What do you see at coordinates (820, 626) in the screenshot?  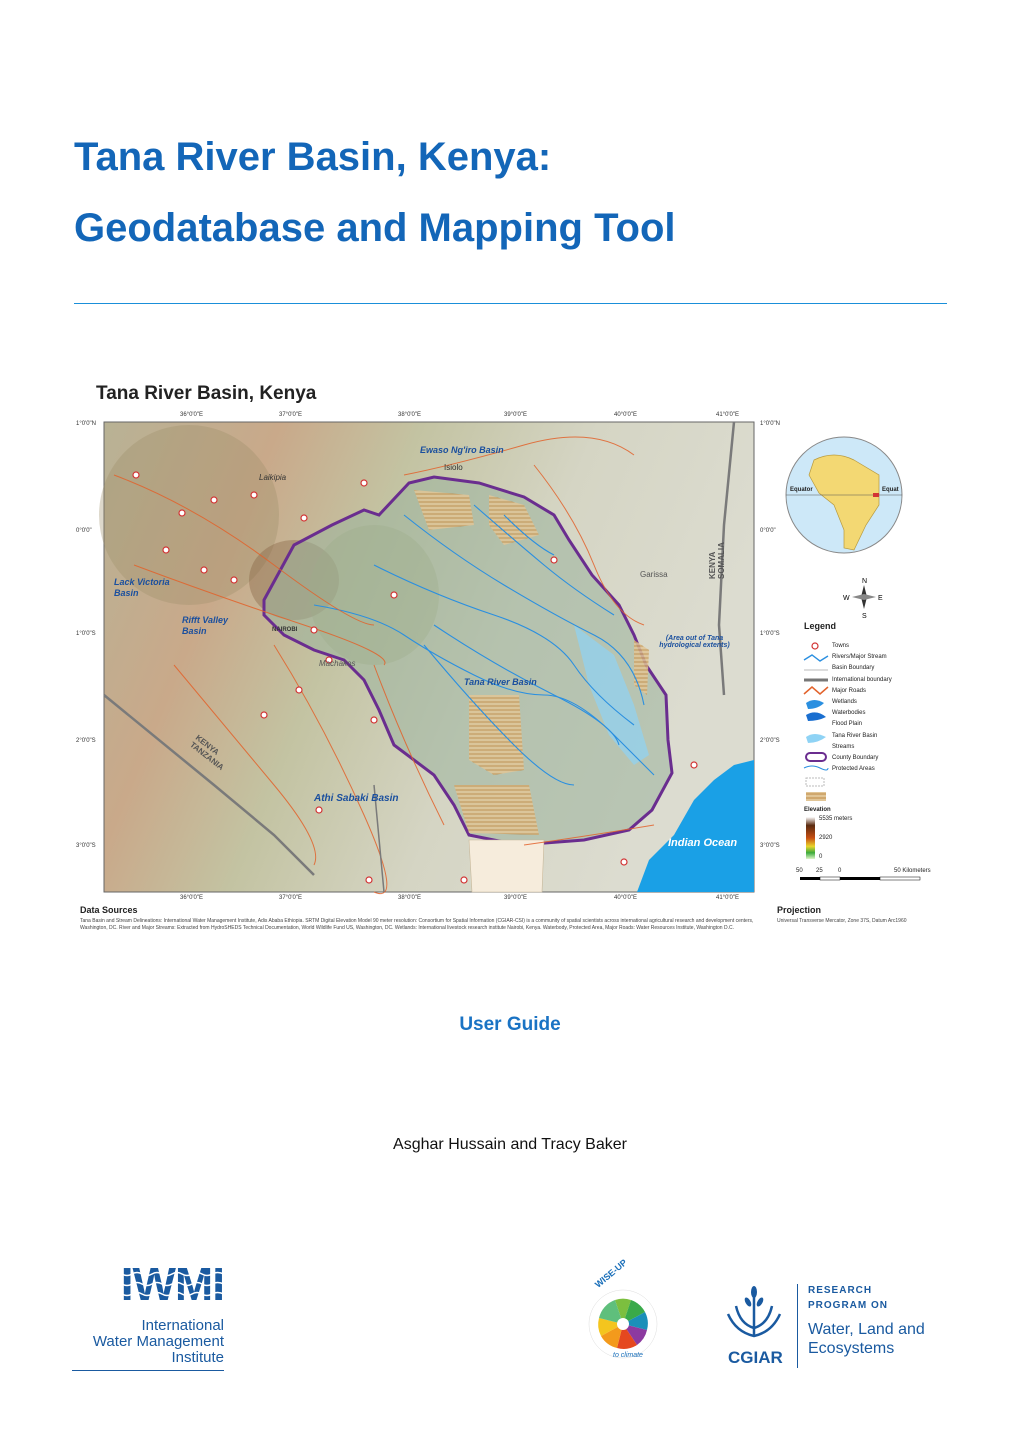 I see `legend-title: Legend` at bounding box center [820, 626].